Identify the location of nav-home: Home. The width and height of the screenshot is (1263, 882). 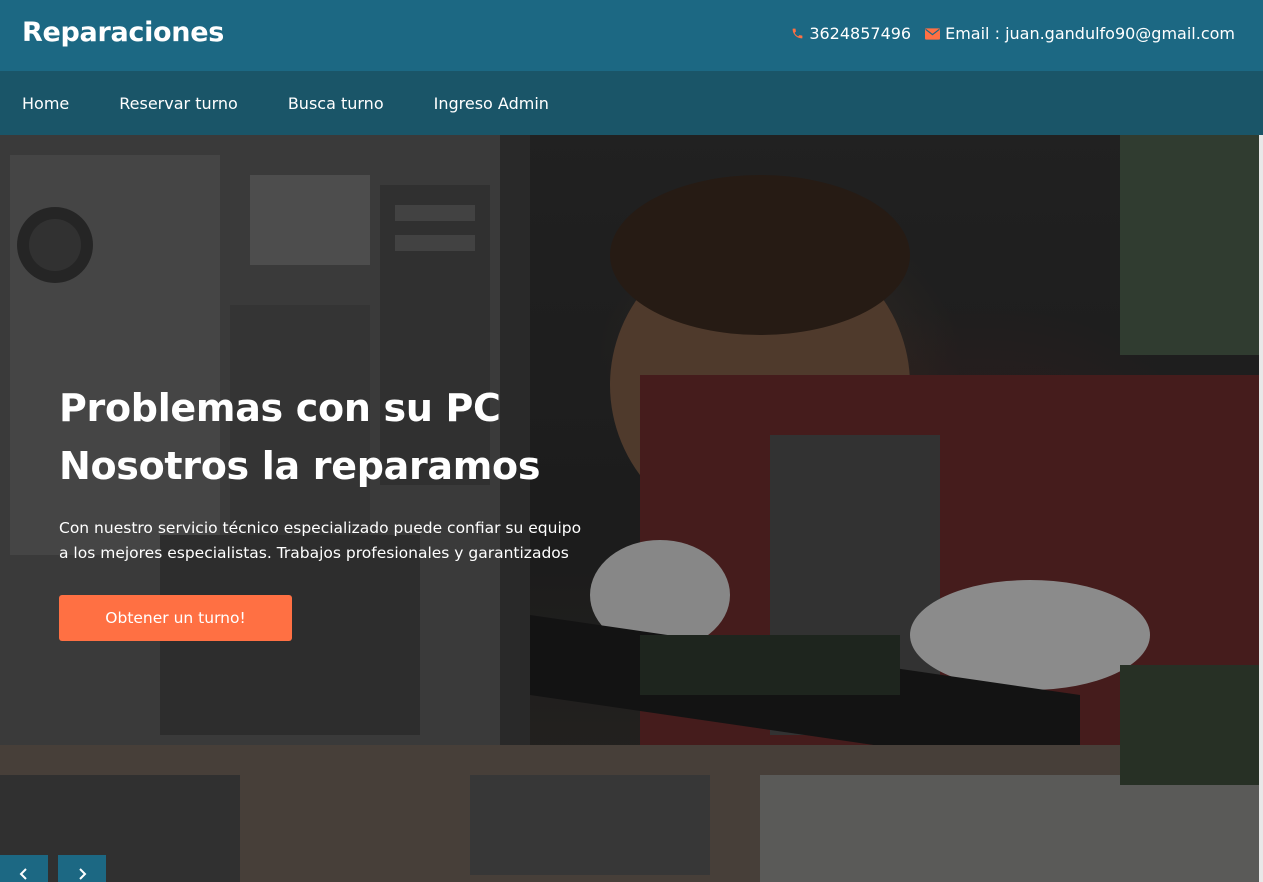
(45, 103).